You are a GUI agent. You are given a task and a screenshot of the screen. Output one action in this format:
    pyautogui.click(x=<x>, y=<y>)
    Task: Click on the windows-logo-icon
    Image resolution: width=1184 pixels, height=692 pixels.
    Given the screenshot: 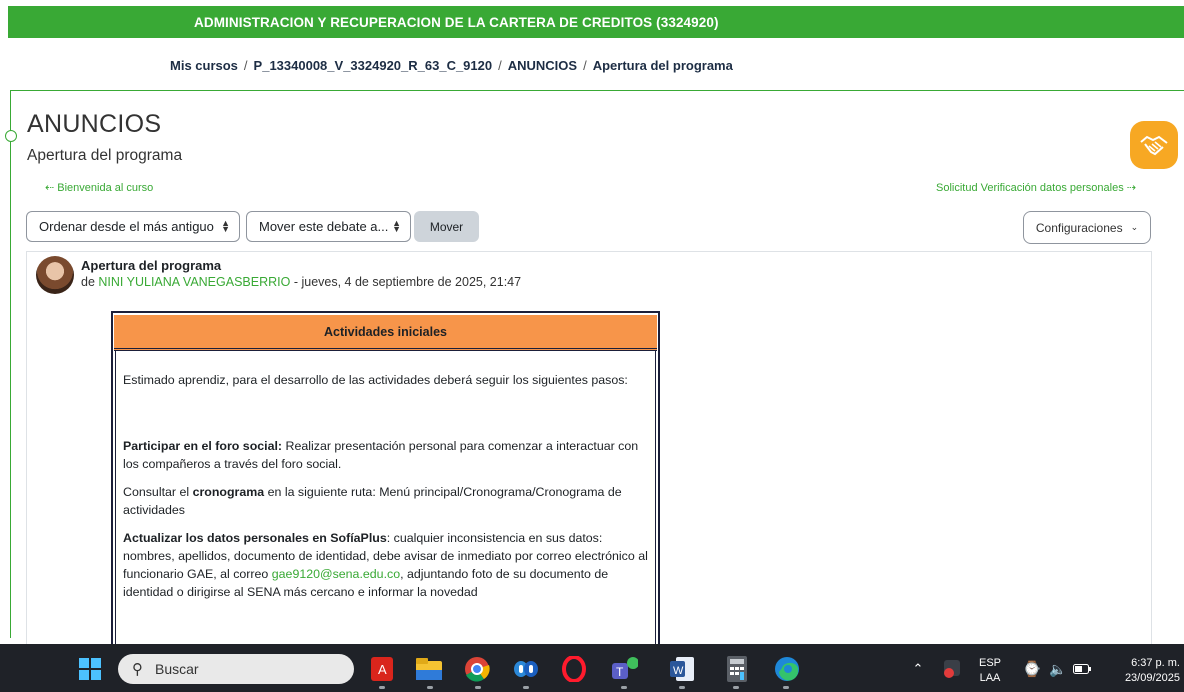 What is the action you would take?
    pyautogui.click(x=90, y=669)
    